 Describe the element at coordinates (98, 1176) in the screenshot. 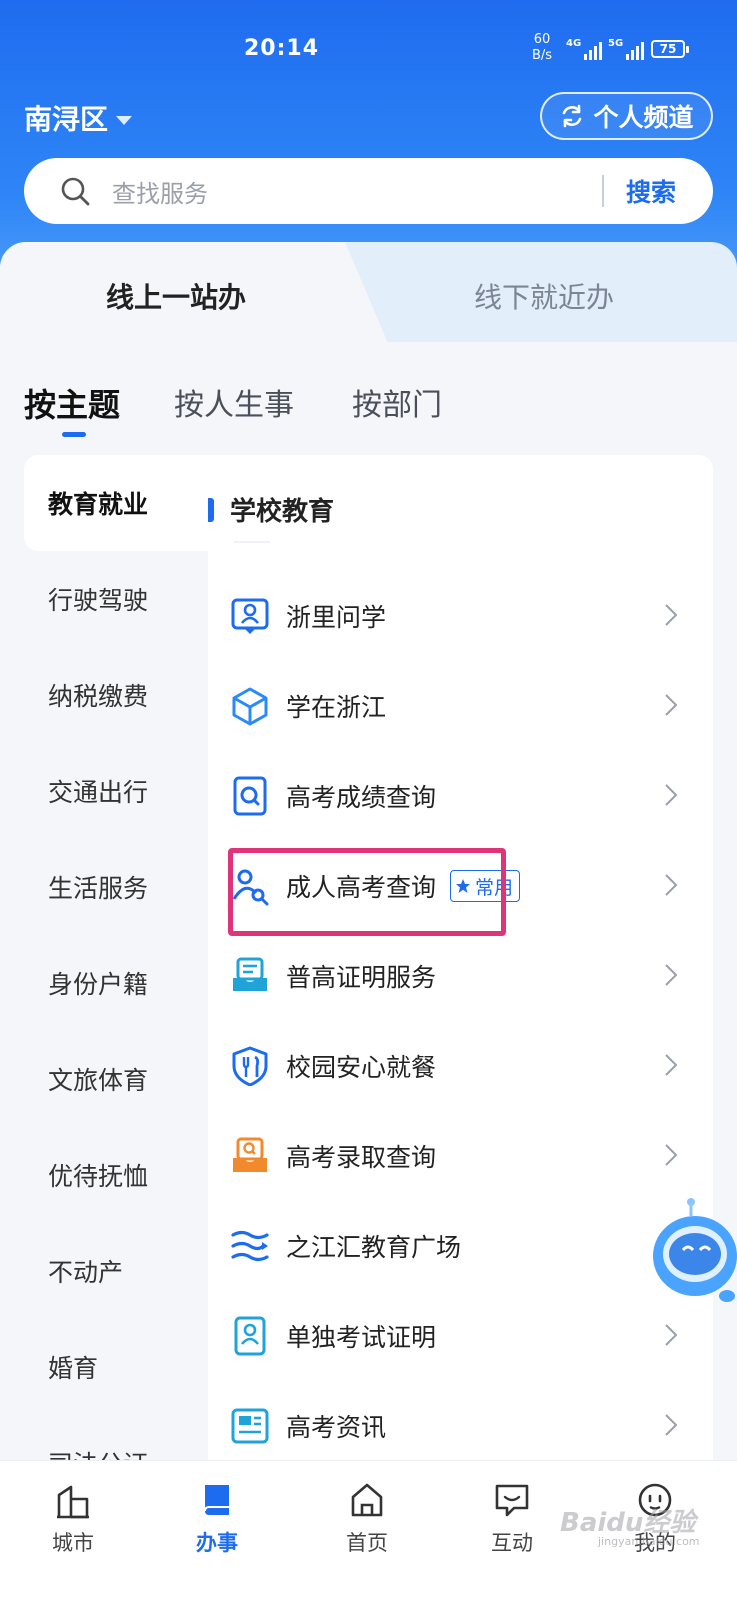

I see `sidebar-item-label: 优待抚恤` at that location.